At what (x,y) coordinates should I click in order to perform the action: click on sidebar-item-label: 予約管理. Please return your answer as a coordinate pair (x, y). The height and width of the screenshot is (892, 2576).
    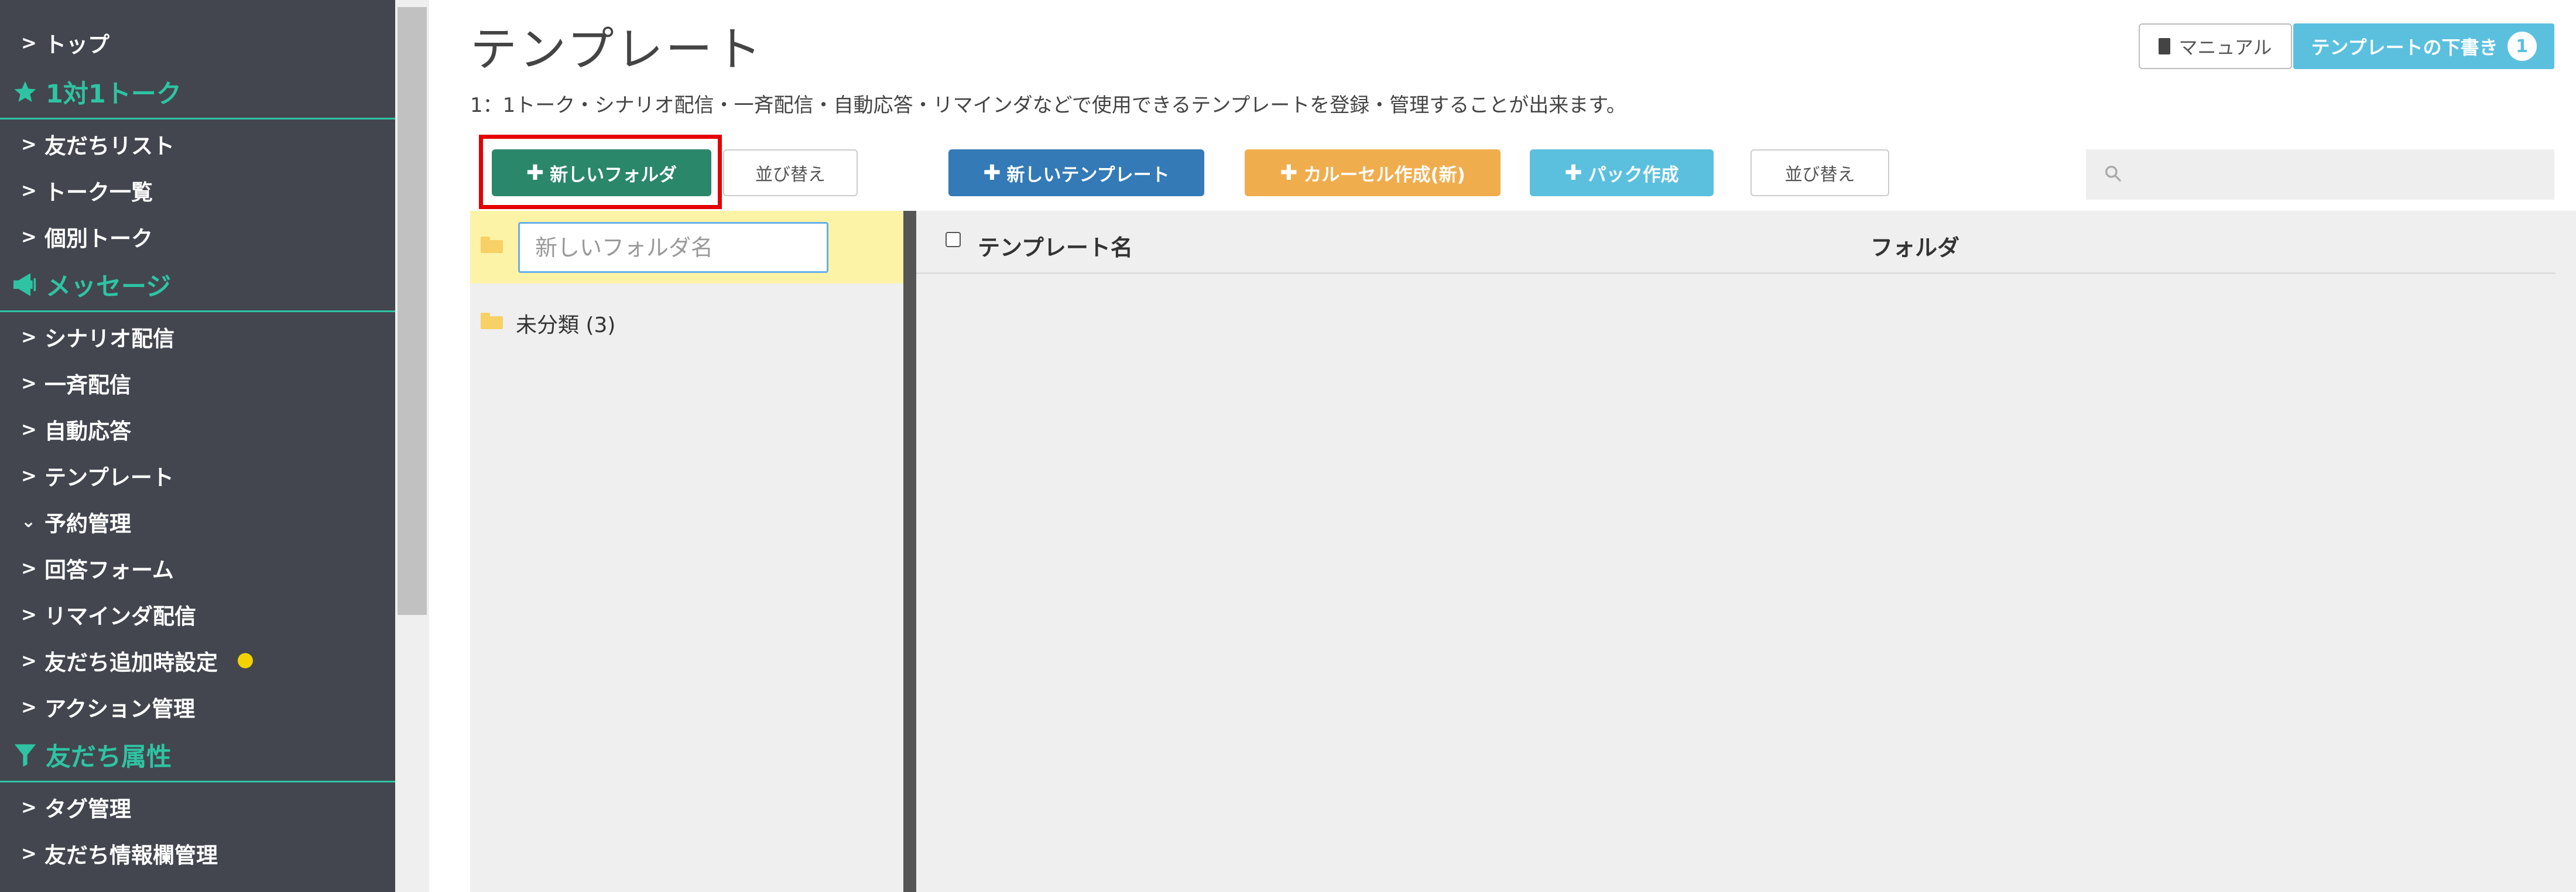
    Looking at the image, I should click on (87, 523).